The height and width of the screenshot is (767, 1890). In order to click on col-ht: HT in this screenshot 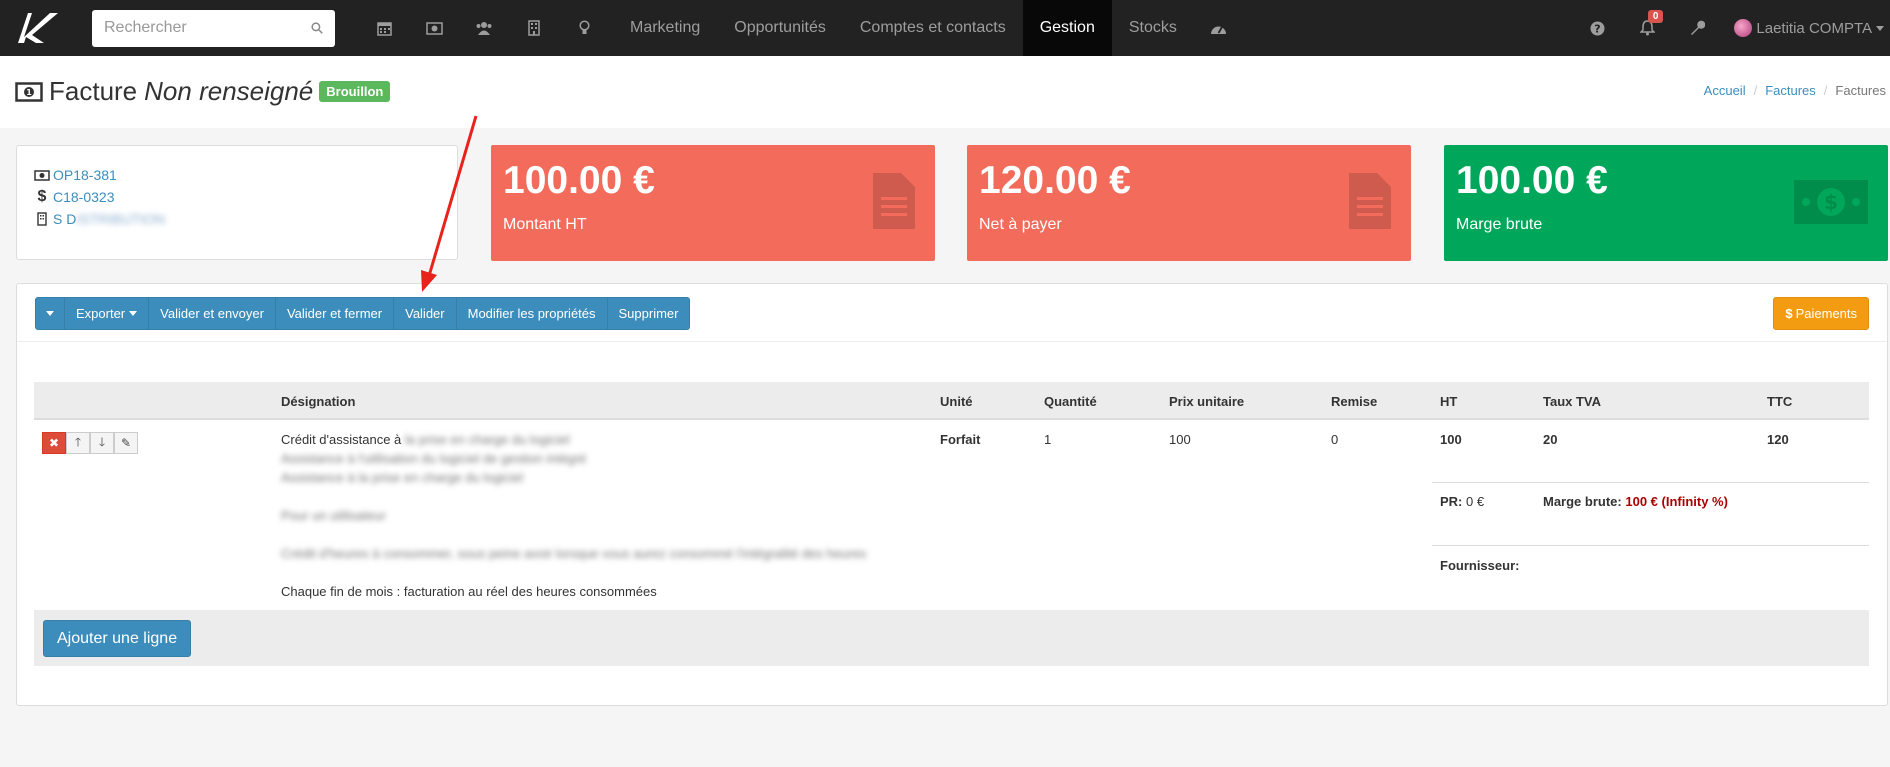, I will do `click(1449, 401)`.